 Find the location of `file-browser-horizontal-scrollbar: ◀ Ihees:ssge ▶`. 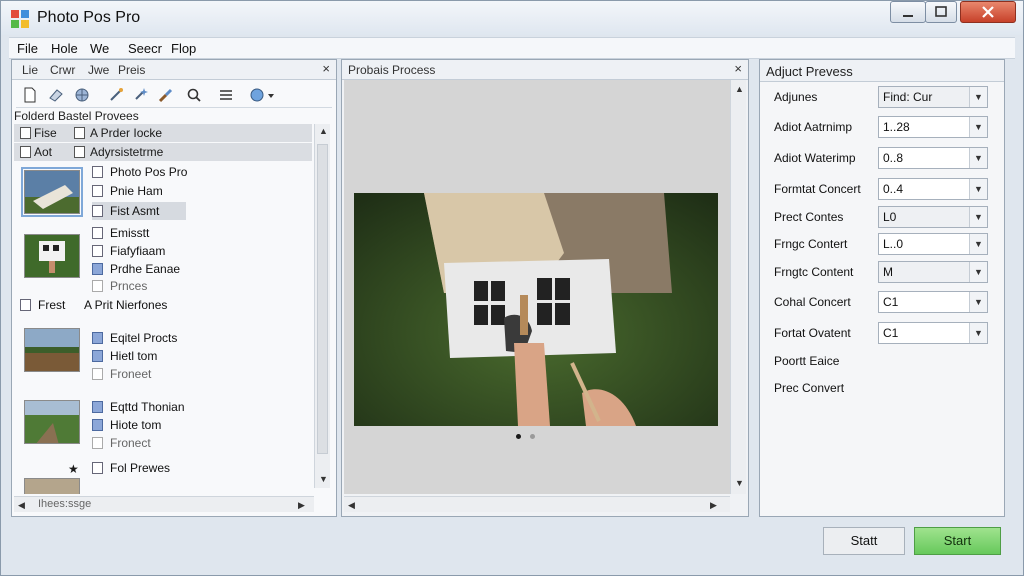

file-browser-horizontal-scrollbar: ◀ Ihees:ssge ▶ is located at coordinates (164, 504).